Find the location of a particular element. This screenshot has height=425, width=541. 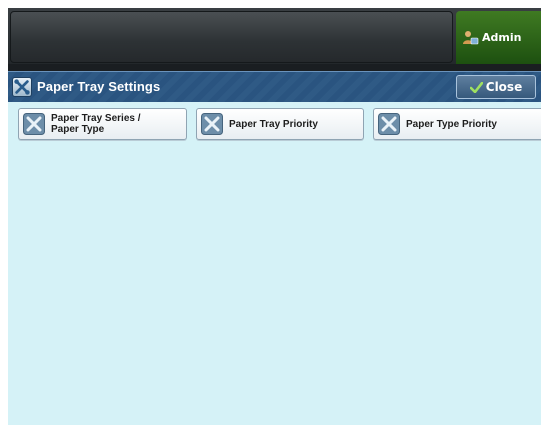

user-key-icon is located at coordinates (471, 38).